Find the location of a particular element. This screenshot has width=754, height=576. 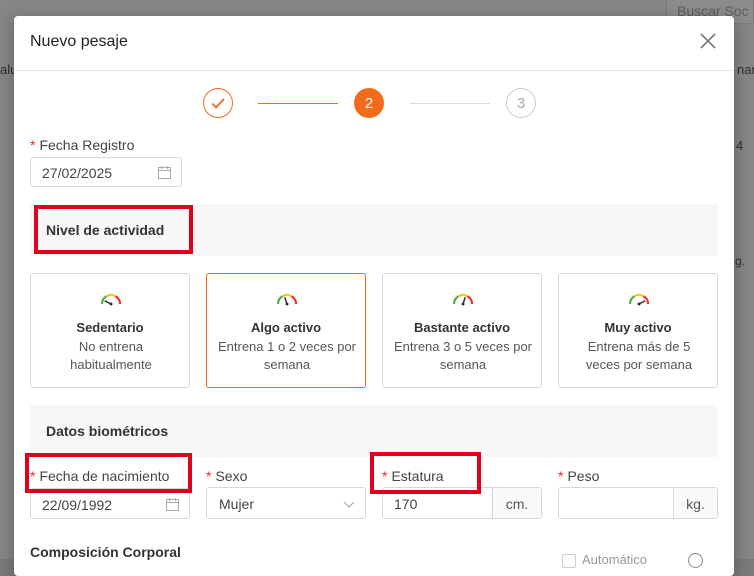

estatura-label: * Estatura is located at coordinates (413, 476).